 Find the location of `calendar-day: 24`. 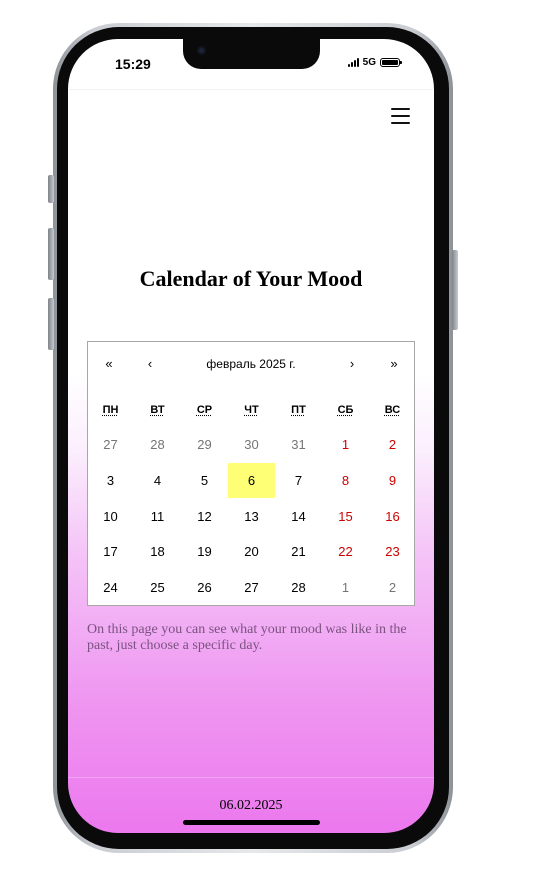

calendar-day: 24 is located at coordinates (110, 588).